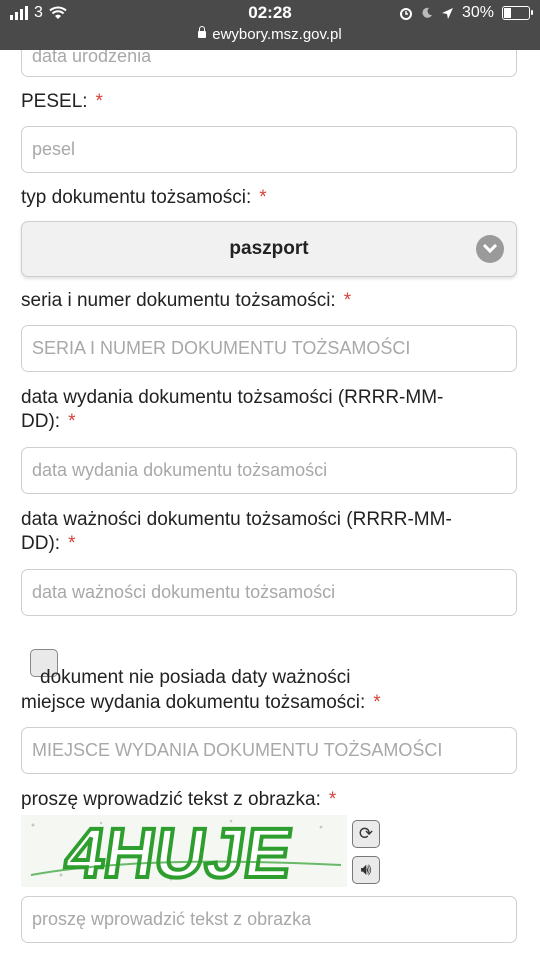  I want to click on issue-date-label-line2: DD):, so click(41, 421).